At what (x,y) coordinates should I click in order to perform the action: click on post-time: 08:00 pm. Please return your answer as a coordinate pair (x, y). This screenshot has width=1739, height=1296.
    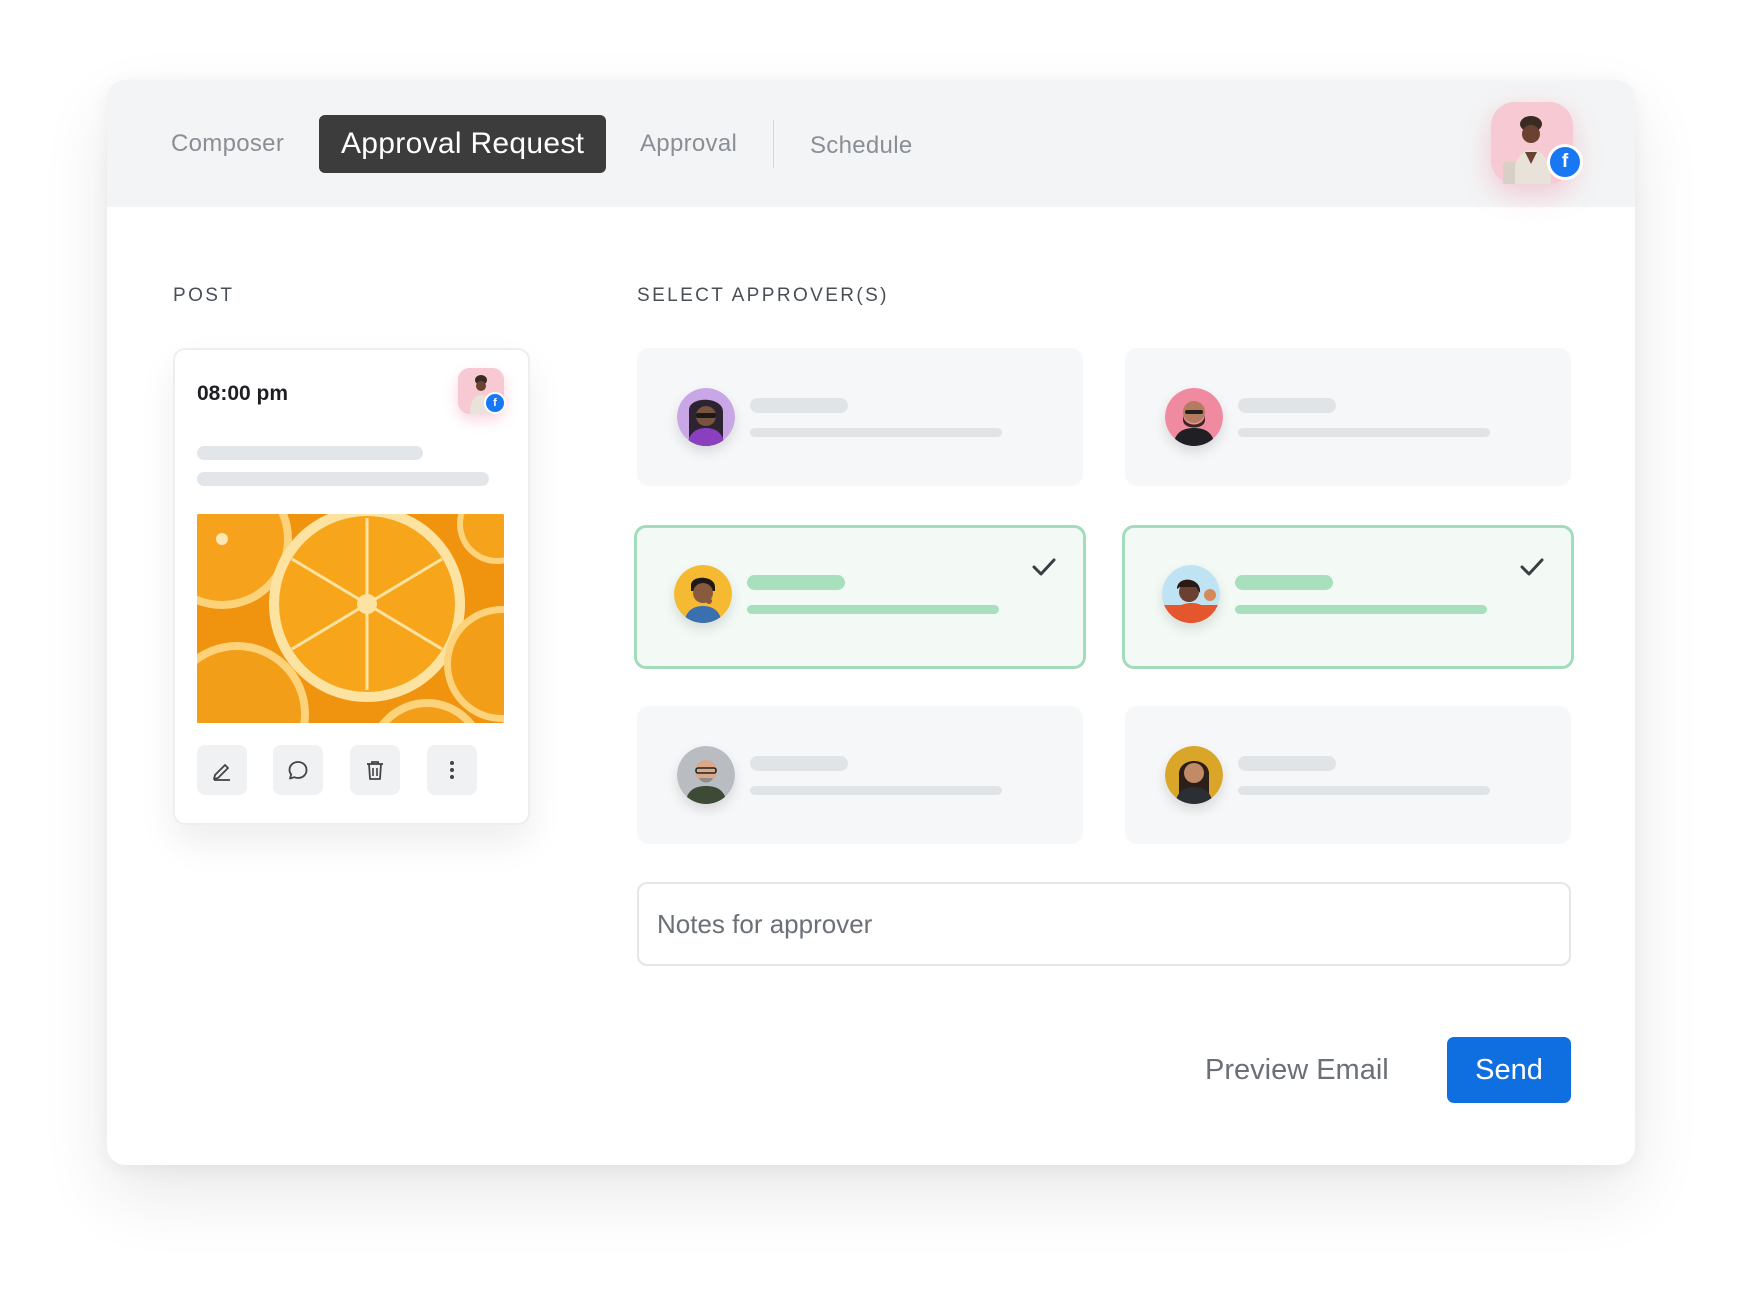
    Looking at the image, I should click on (243, 393).